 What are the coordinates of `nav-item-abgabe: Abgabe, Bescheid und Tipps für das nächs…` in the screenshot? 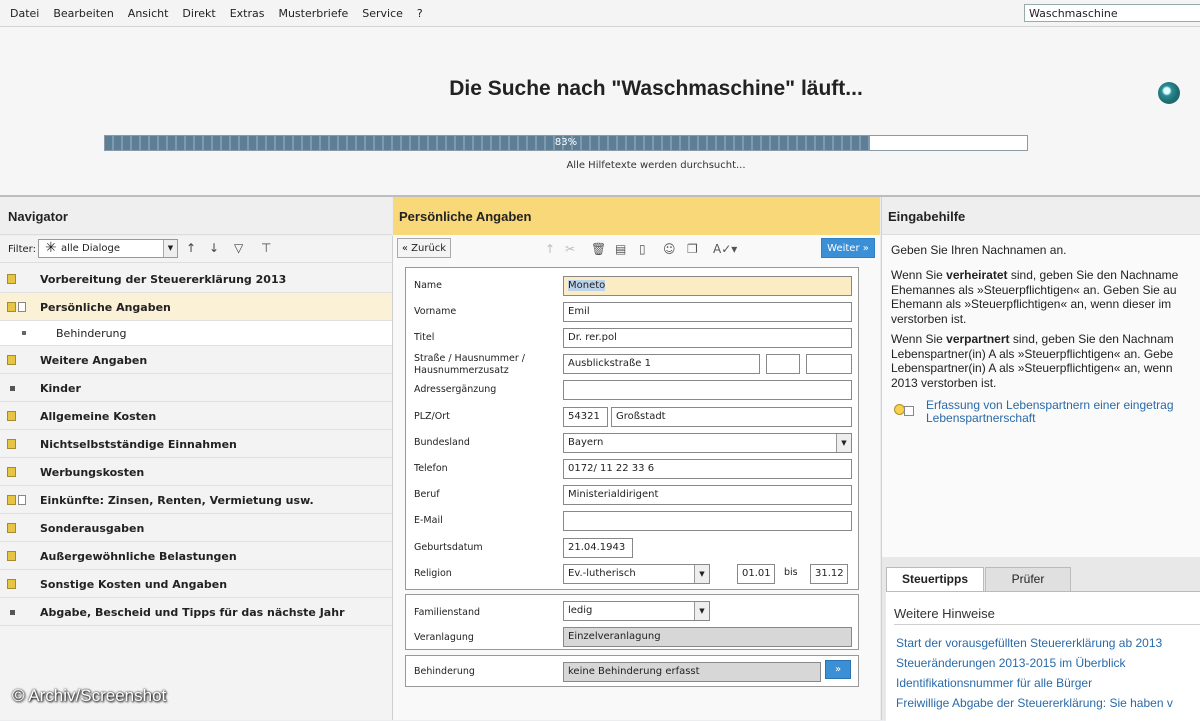 It's located at (196, 612).